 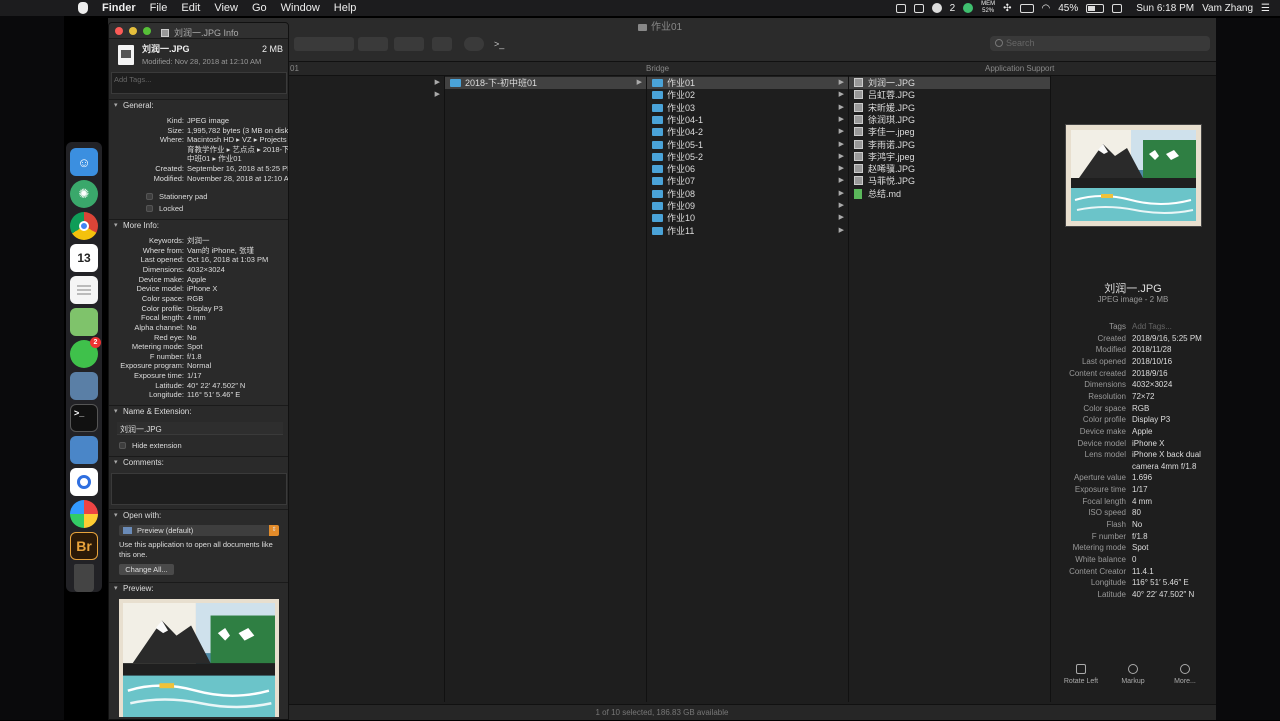 I want to click on hide-extension-checkbox: Hide extension, so click(x=150, y=446).